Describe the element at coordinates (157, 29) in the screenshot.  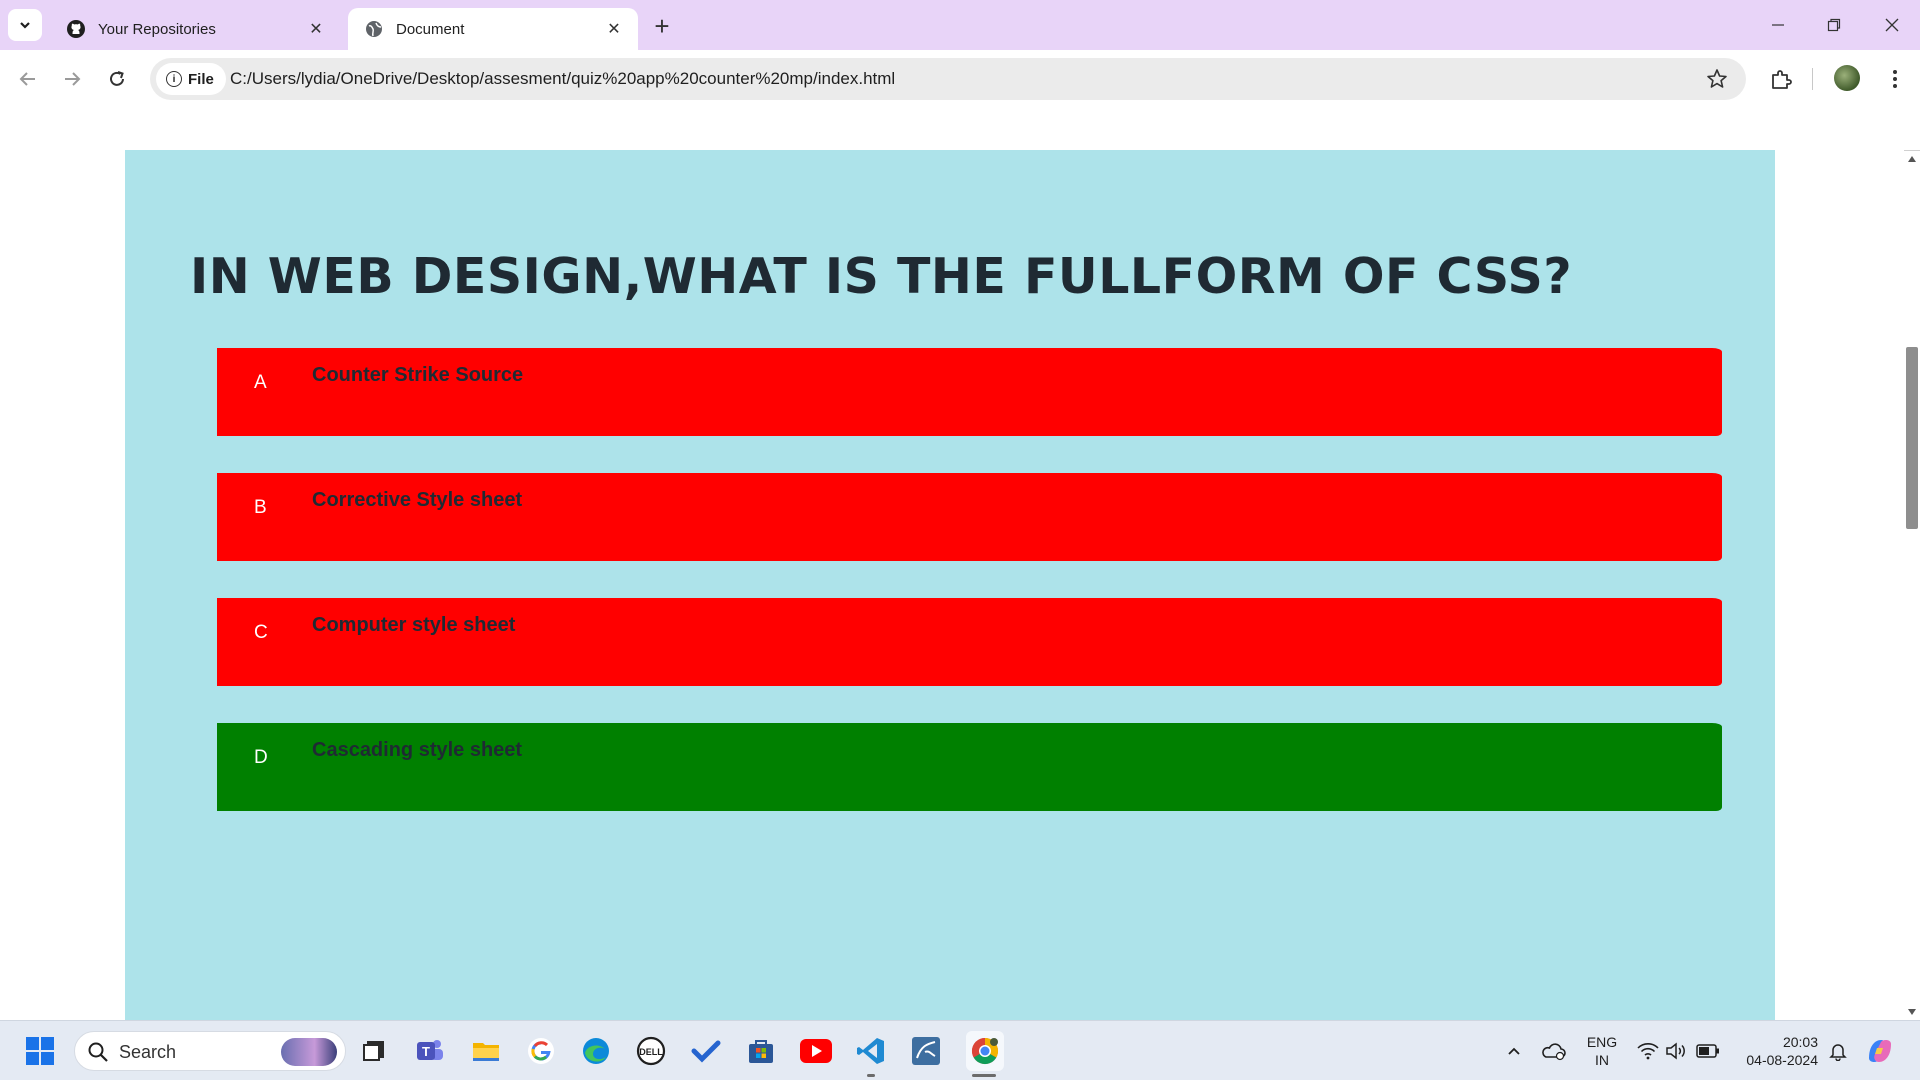
I see `tab-title: Your Repositories` at that location.